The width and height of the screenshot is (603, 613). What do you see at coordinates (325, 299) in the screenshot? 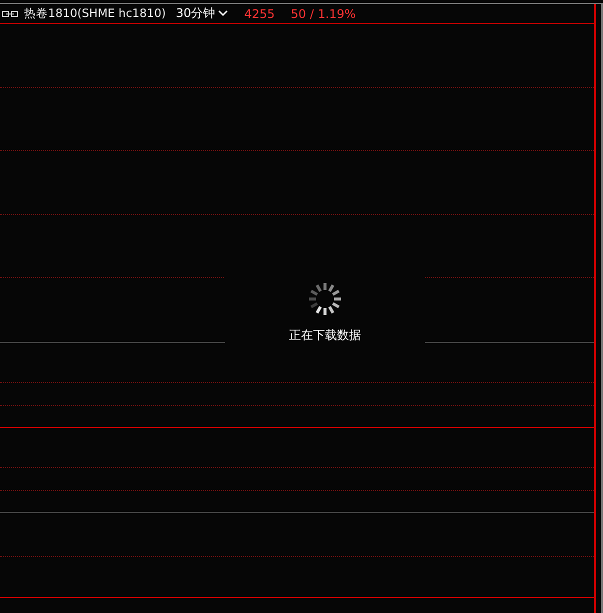
I see `loading-spinner-icon` at bounding box center [325, 299].